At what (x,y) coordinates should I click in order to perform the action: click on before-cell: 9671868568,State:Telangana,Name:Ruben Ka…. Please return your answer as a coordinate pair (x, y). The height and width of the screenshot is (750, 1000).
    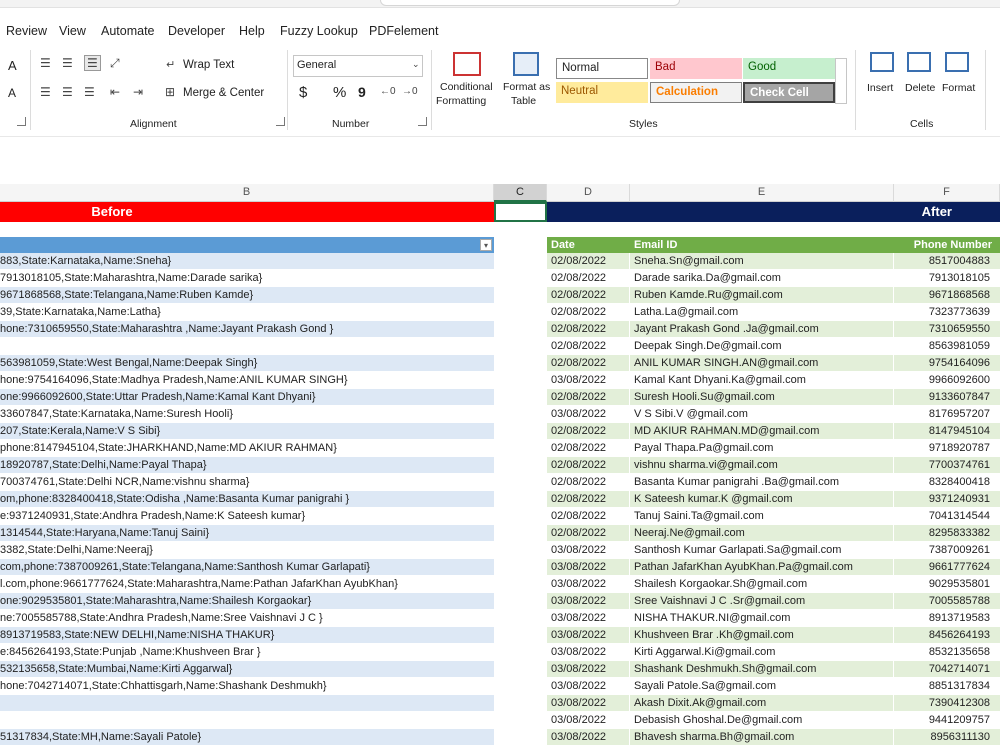
    Looking at the image, I should click on (247, 295).